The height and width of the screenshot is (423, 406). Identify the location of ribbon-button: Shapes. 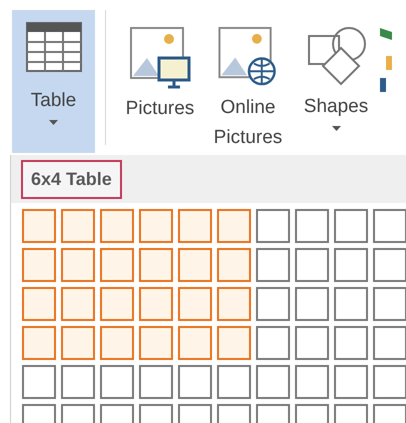
(336, 81).